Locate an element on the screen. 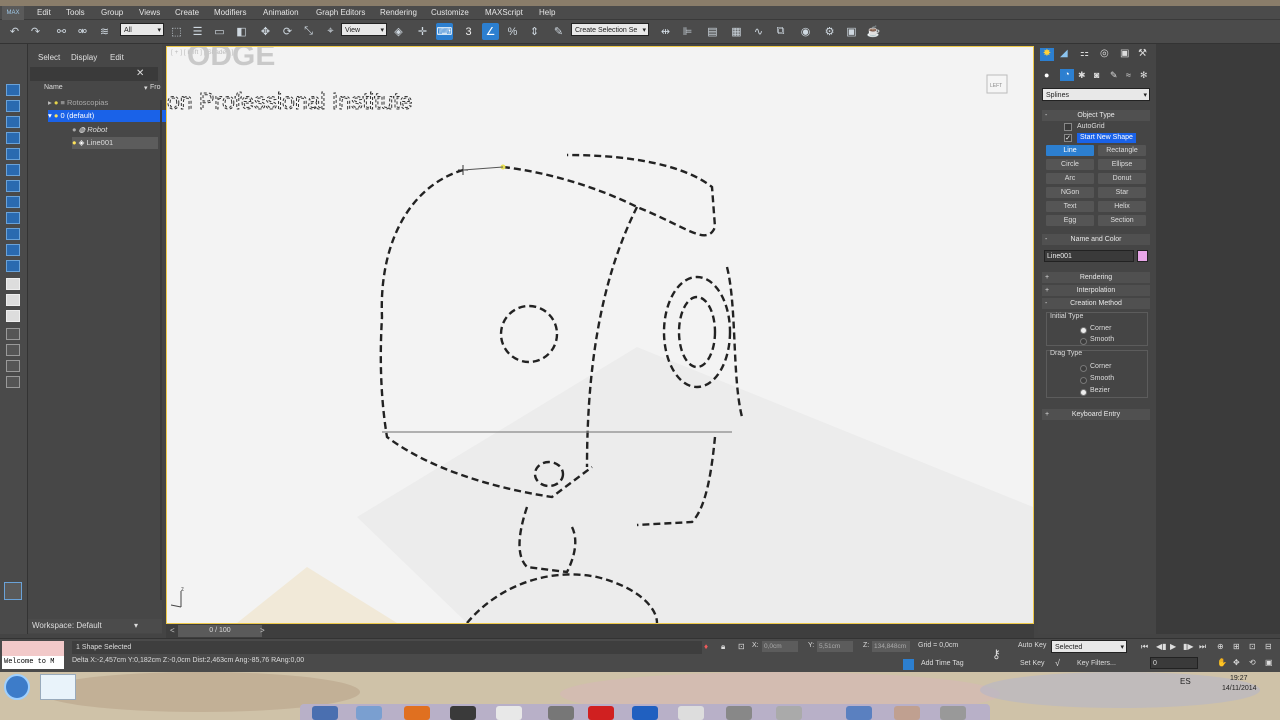  sort-icon is located at coordinates (13, 366).